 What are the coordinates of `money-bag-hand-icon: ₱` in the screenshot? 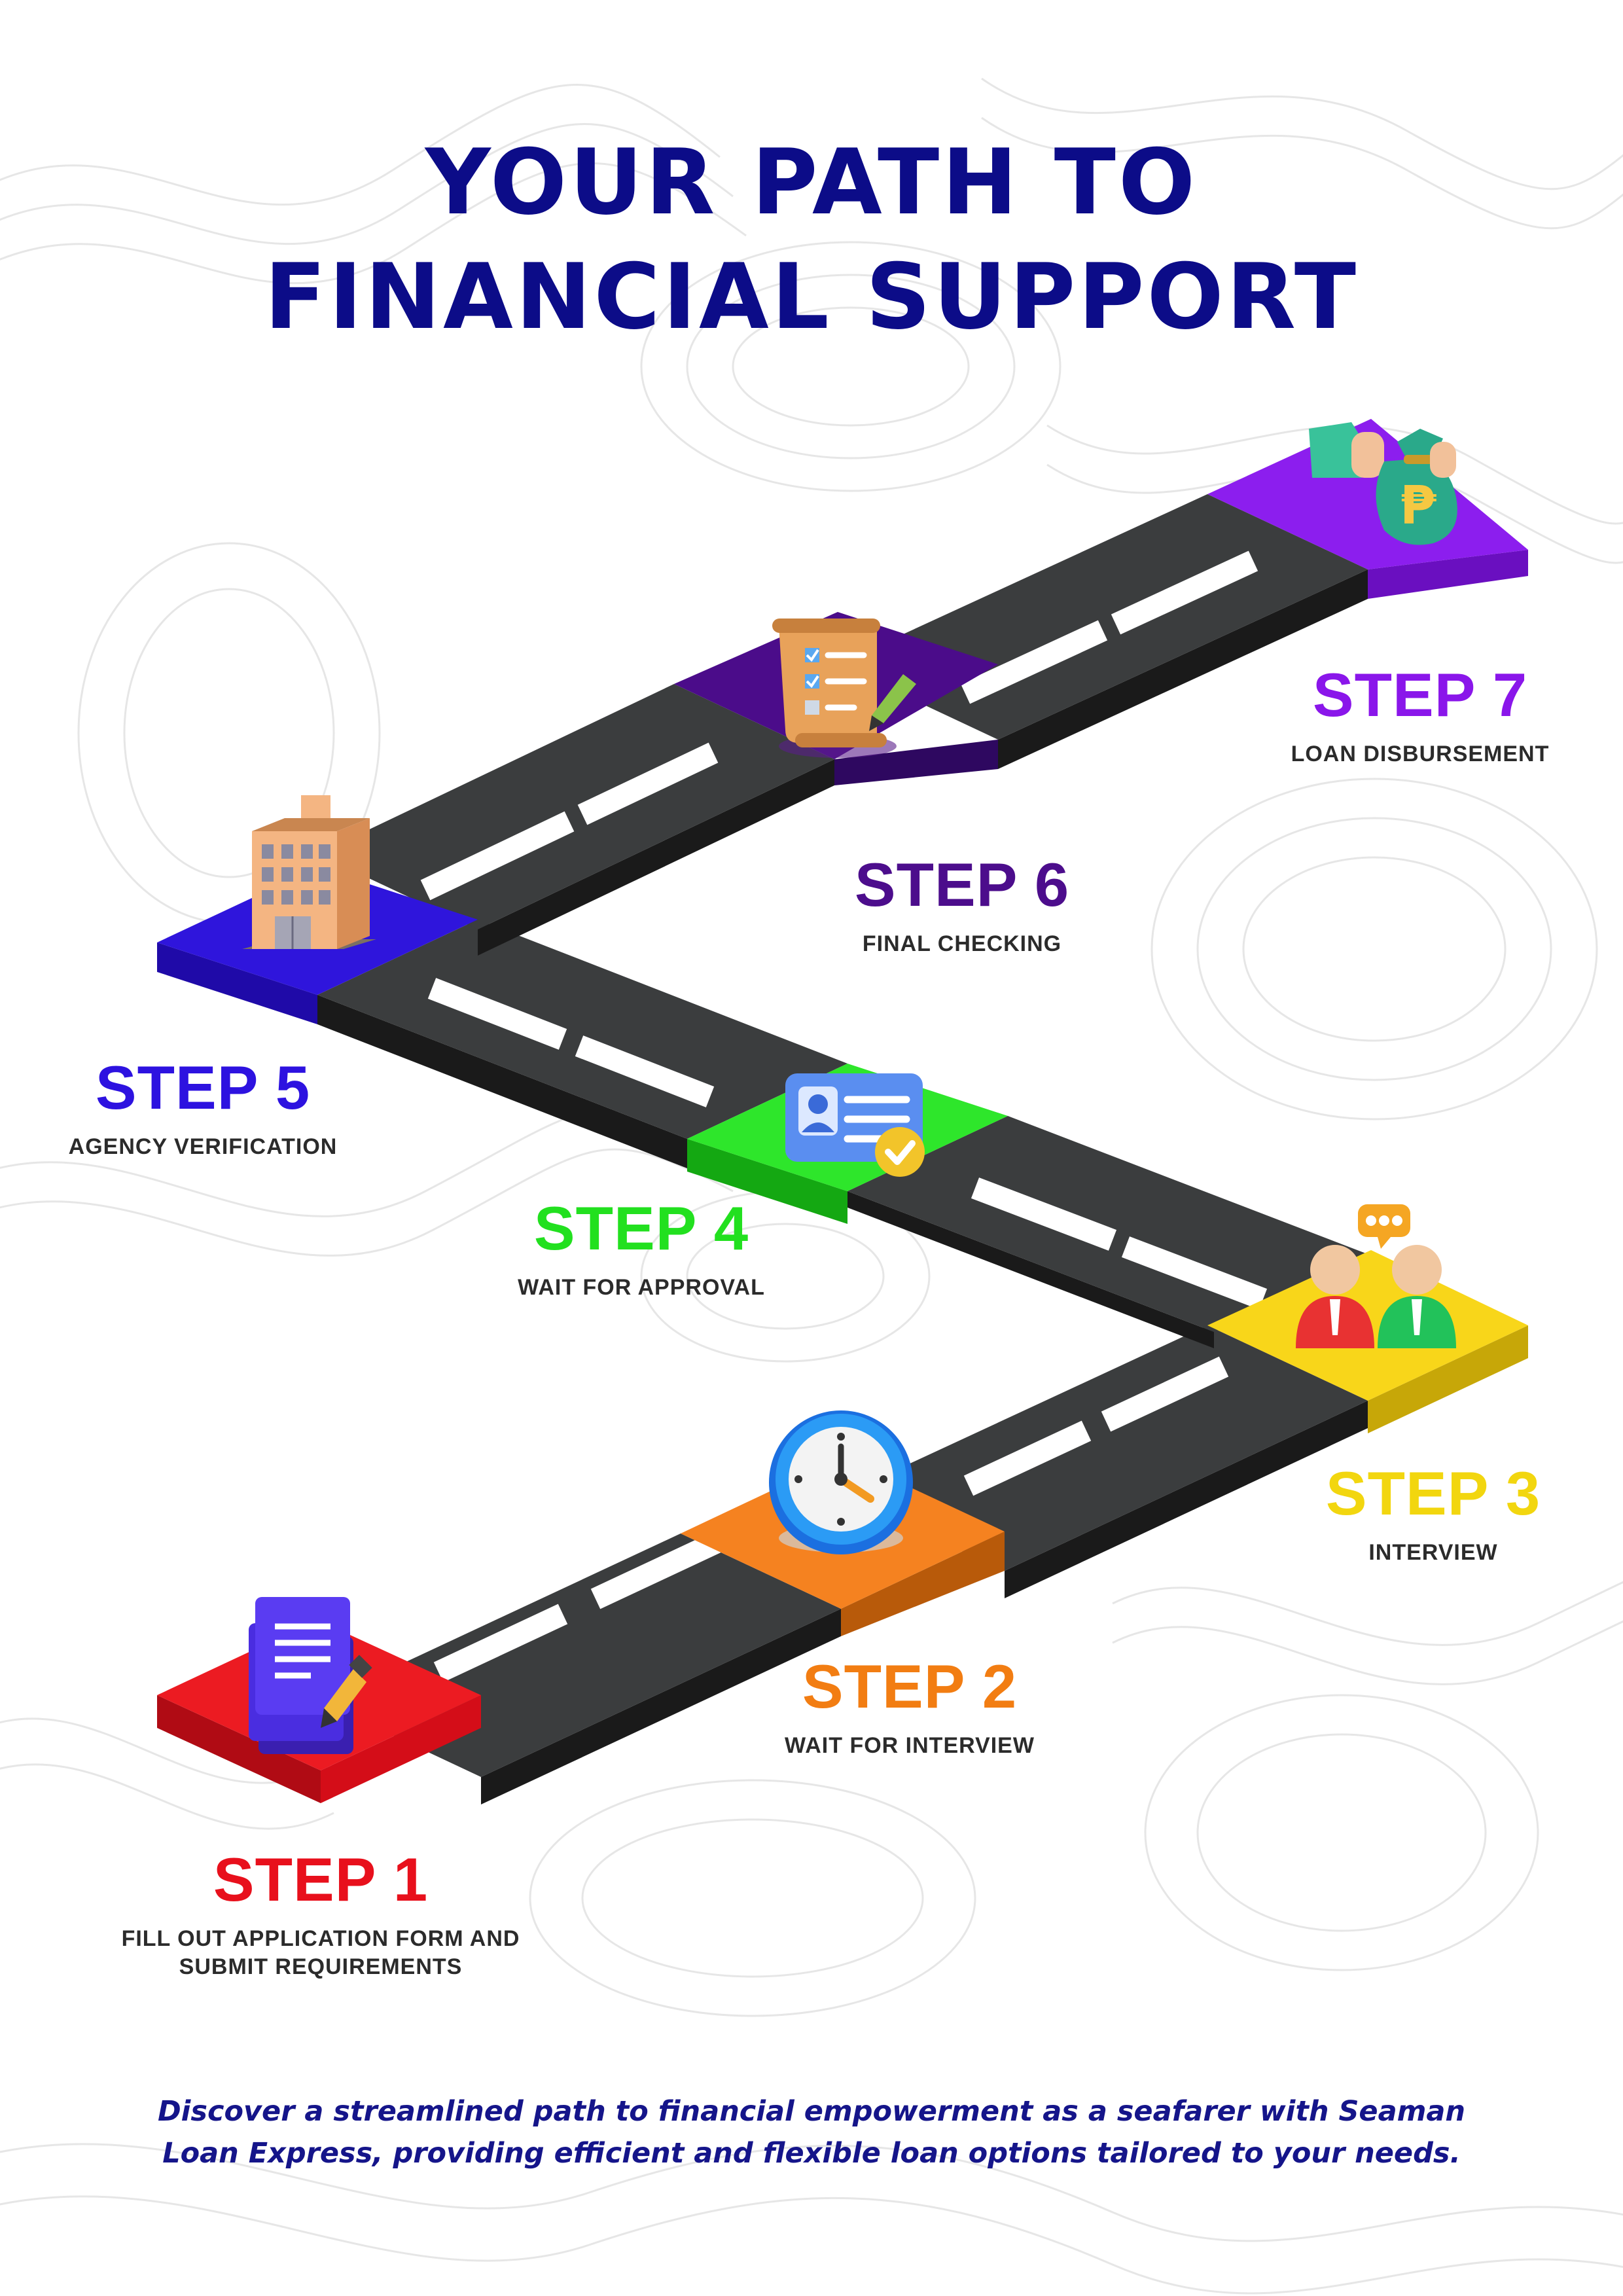 It's located at (1383, 483).